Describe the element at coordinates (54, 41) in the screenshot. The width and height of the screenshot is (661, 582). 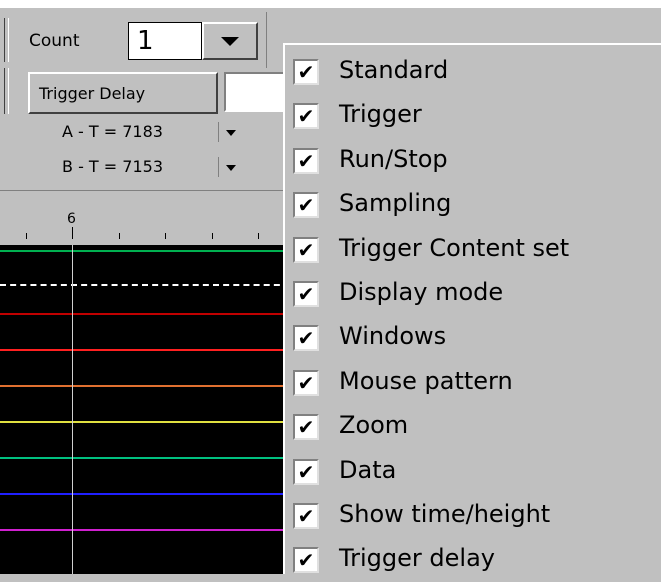
I see `count-label: Count` at that location.